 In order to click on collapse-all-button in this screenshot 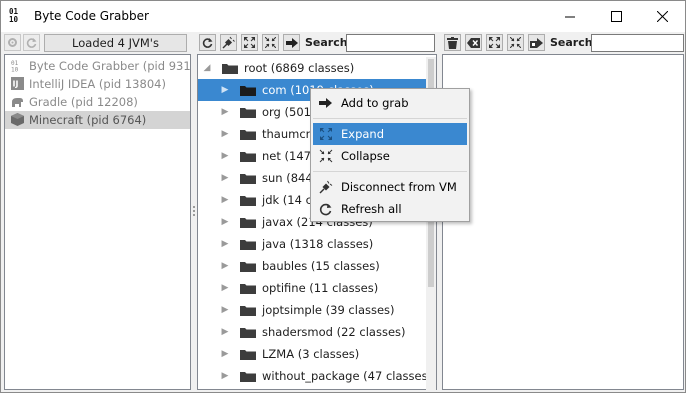, I will do `click(270, 42)`.